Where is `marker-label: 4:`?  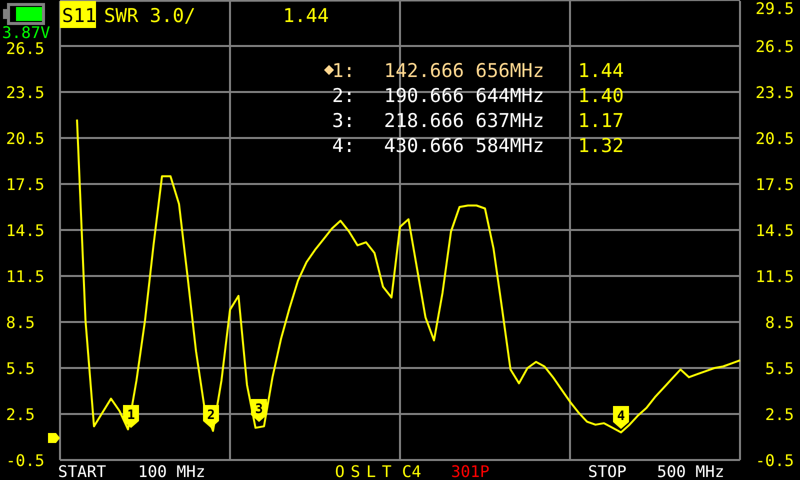
marker-label: 4: is located at coordinates (343, 146).